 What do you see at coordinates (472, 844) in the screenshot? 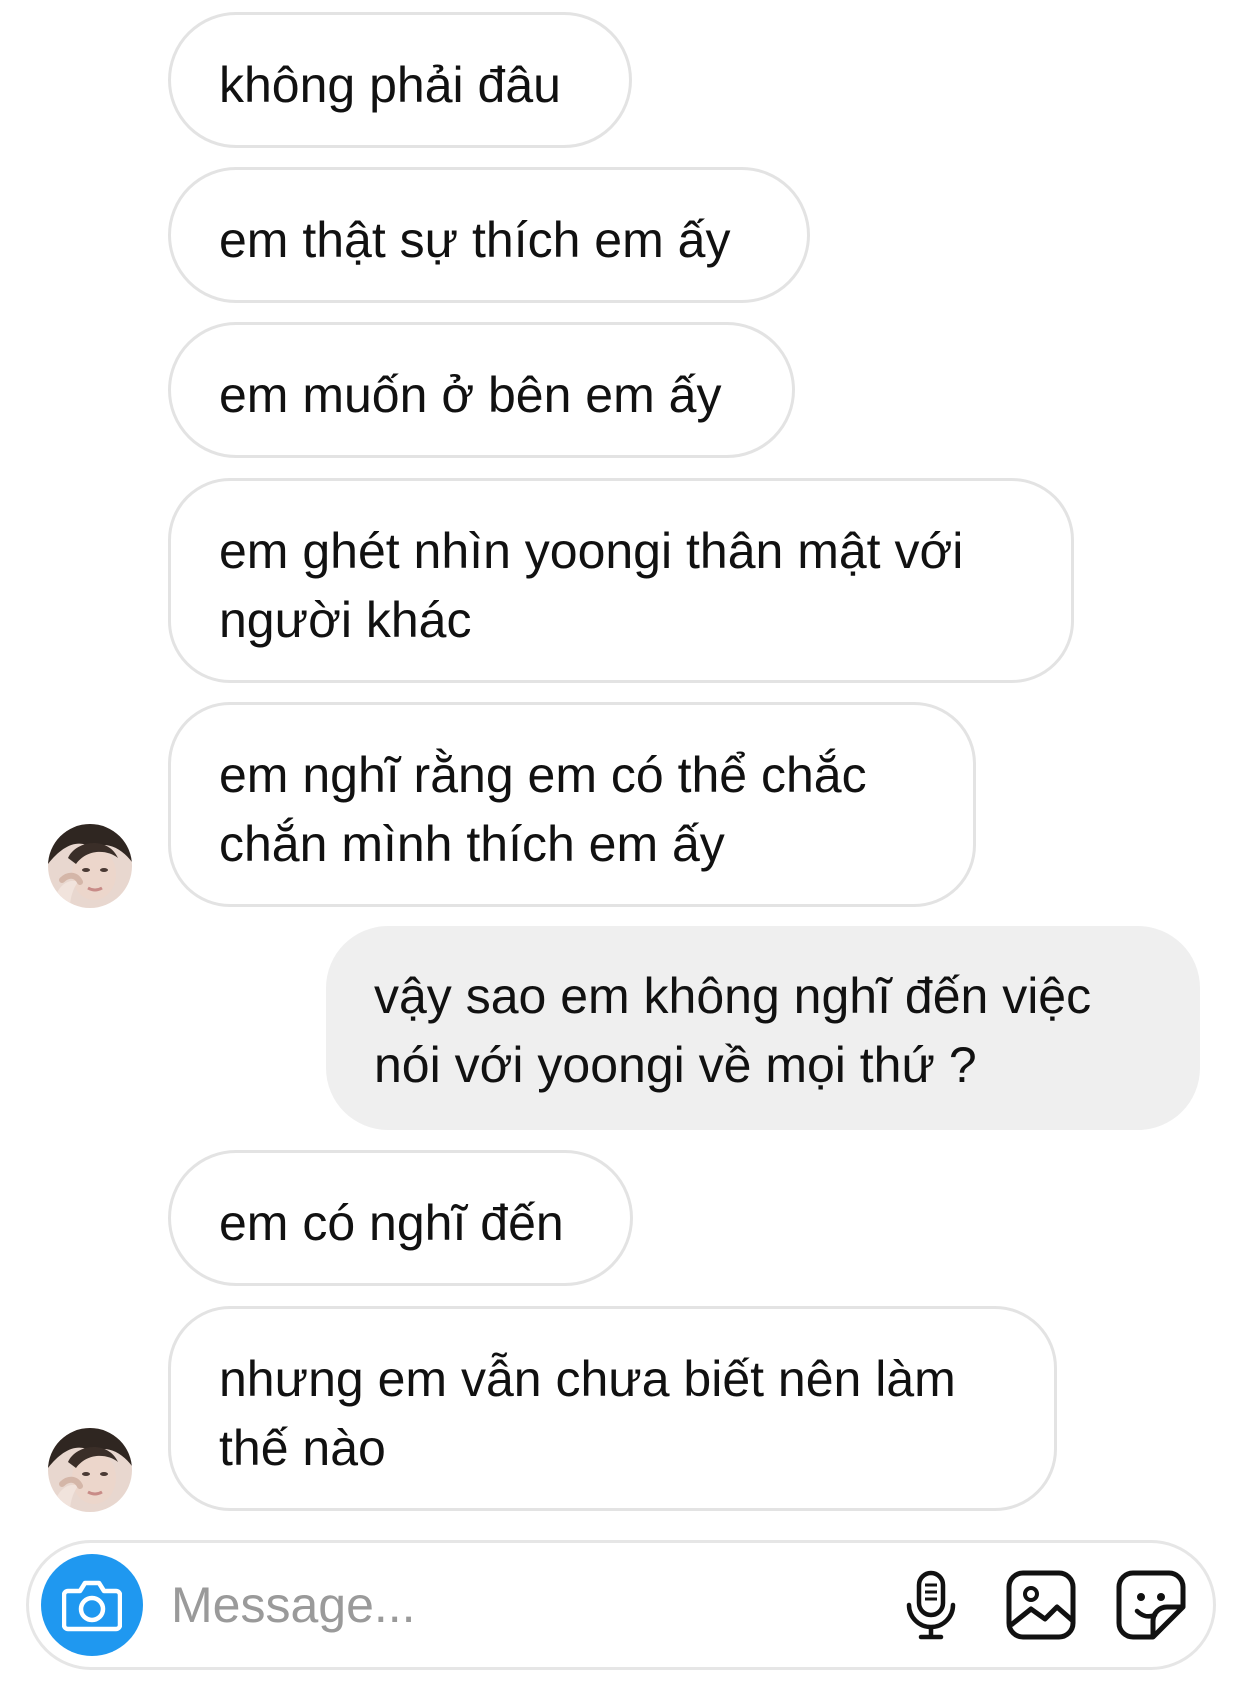
I see `message-line: chắn mình thích em ấy` at bounding box center [472, 844].